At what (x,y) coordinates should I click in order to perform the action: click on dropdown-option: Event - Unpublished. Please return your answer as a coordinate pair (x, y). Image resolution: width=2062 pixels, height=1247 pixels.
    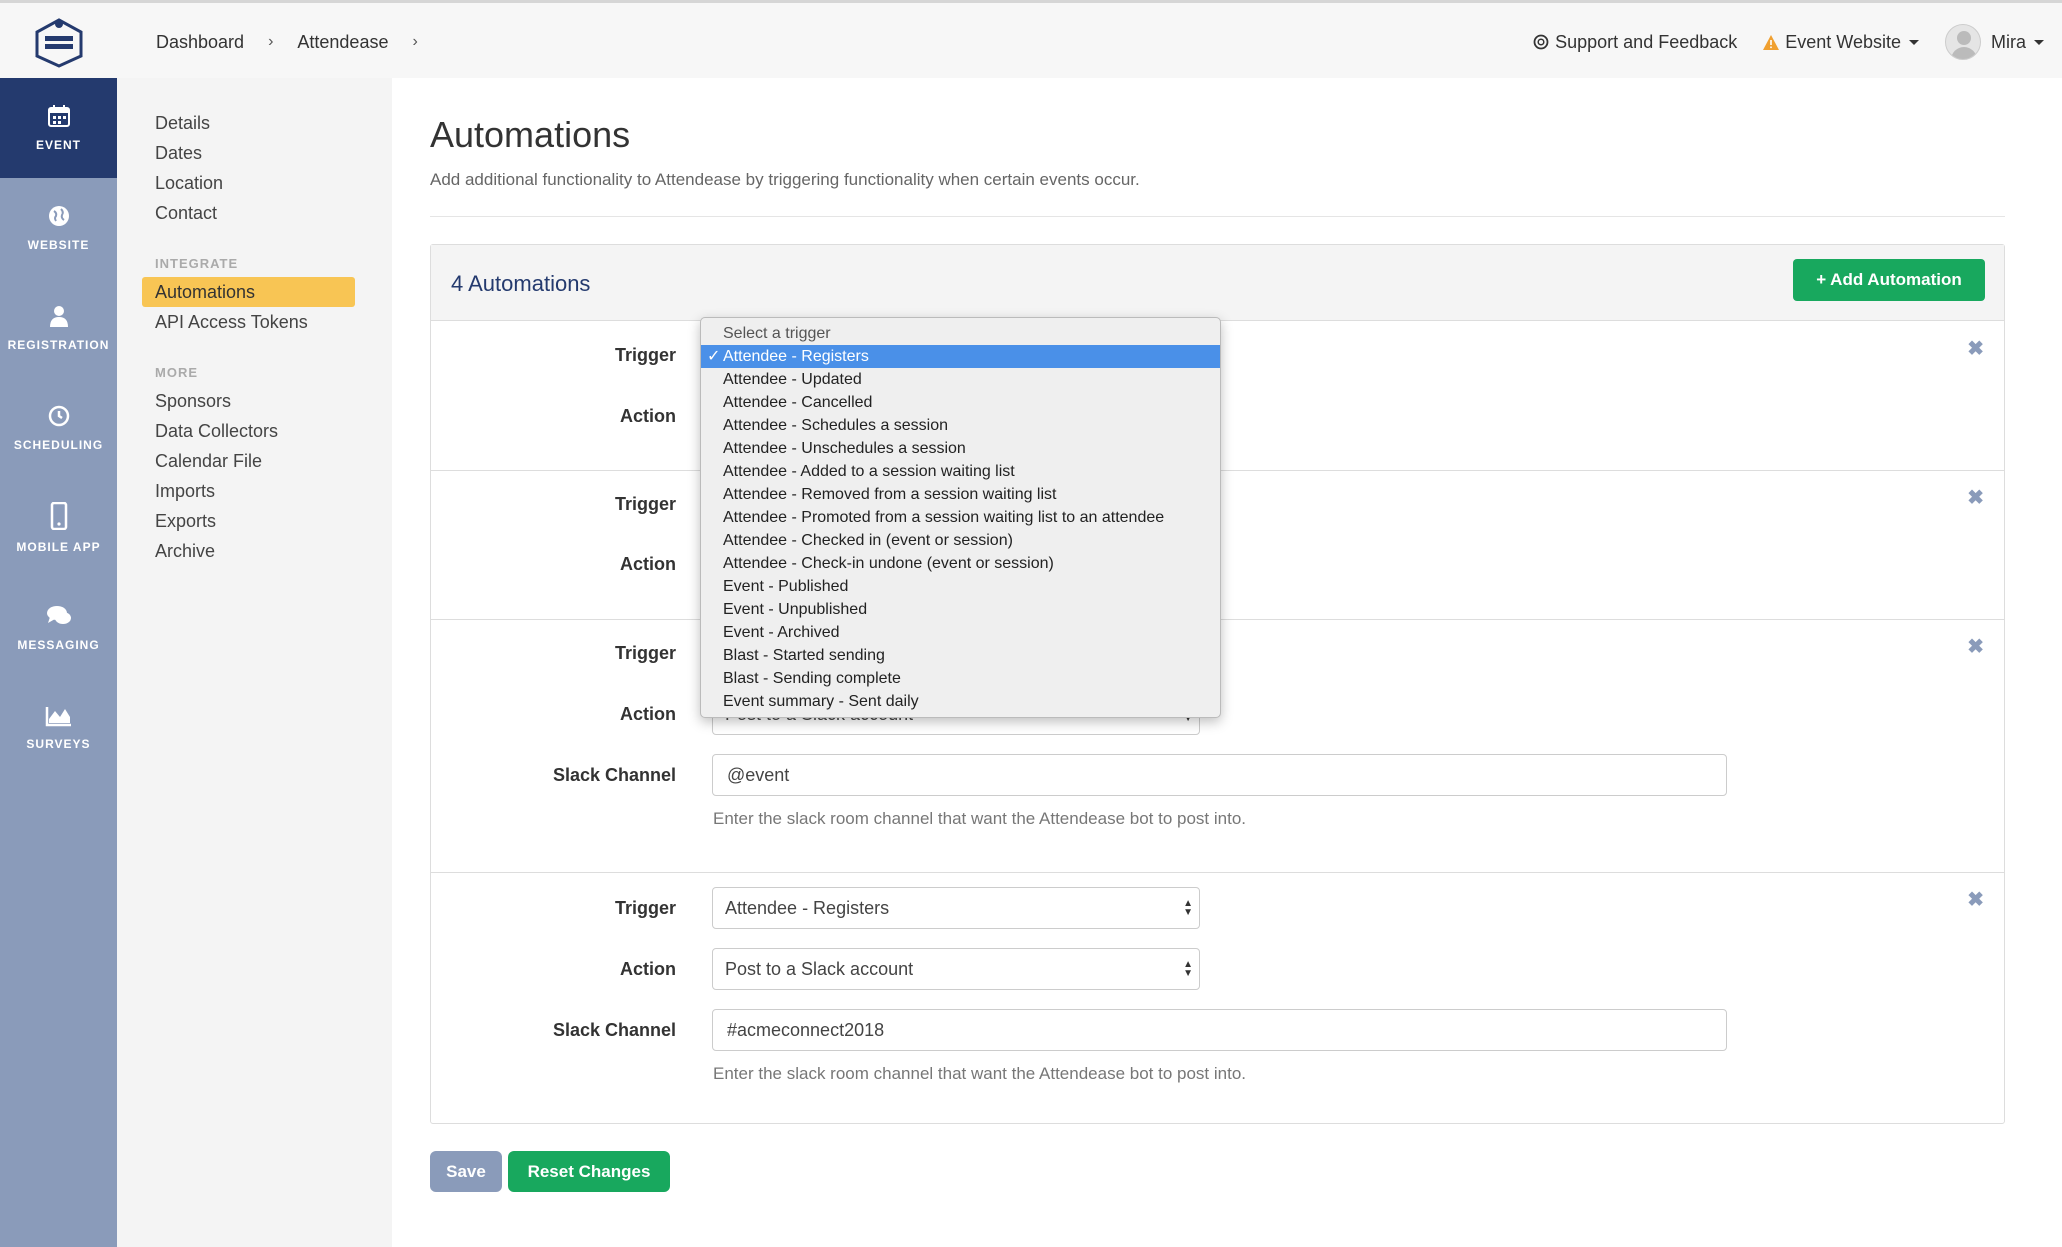
    Looking at the image, I should click on (960, 609).